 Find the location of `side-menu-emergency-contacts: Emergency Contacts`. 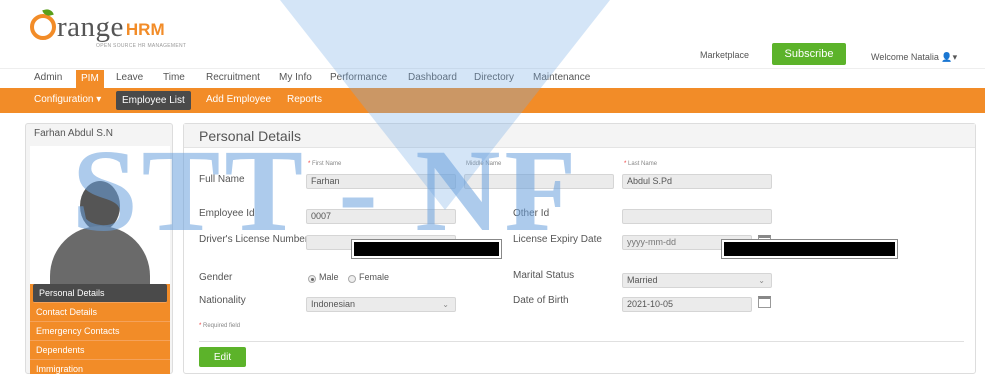

side-menu-emergency-contacts: Emergency Contacts is located at coordinates (100, 331).